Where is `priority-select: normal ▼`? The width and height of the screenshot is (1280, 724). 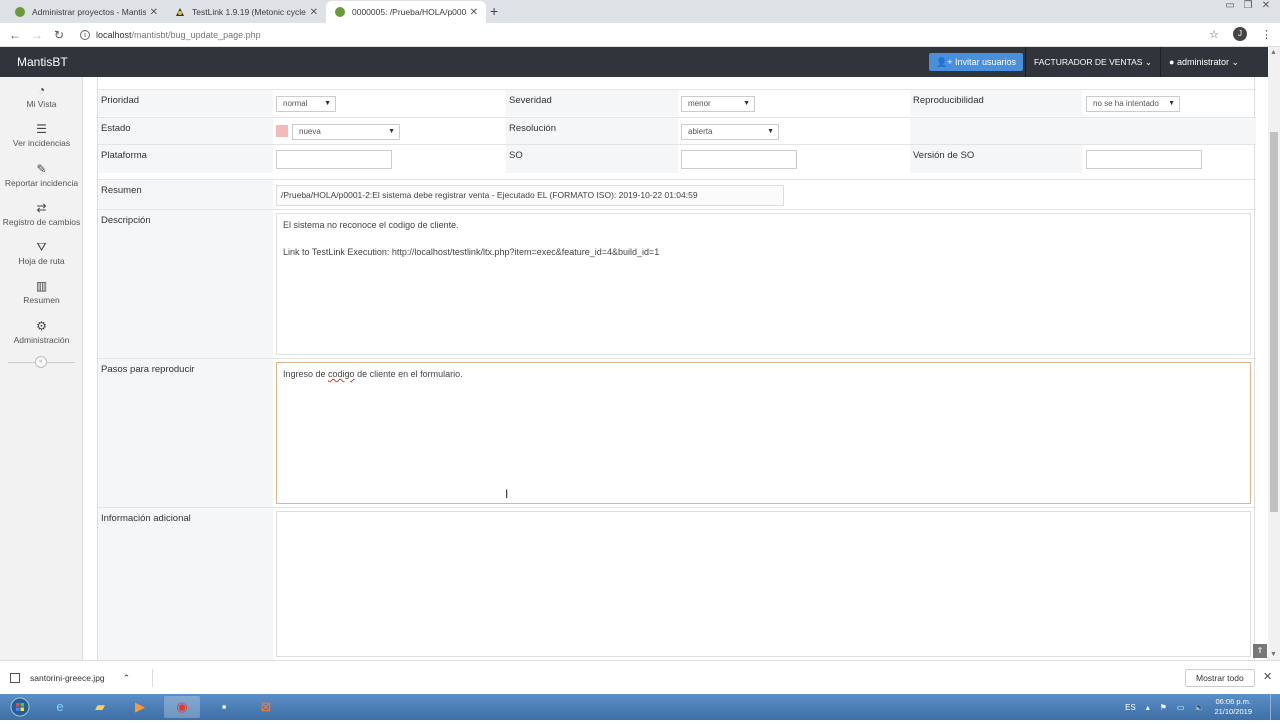 priority-select: normal ▼ is located at coordinates (306, 104).